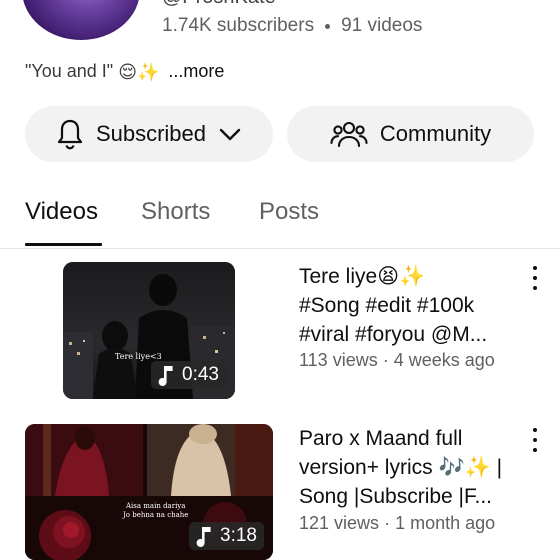 The image size is (560, 560). What do you see at coordinates (401, 467) in the screenshot?
I see `video-title-line: version+ lyrics 🎶✨ |` at bounding box center [401, 467].